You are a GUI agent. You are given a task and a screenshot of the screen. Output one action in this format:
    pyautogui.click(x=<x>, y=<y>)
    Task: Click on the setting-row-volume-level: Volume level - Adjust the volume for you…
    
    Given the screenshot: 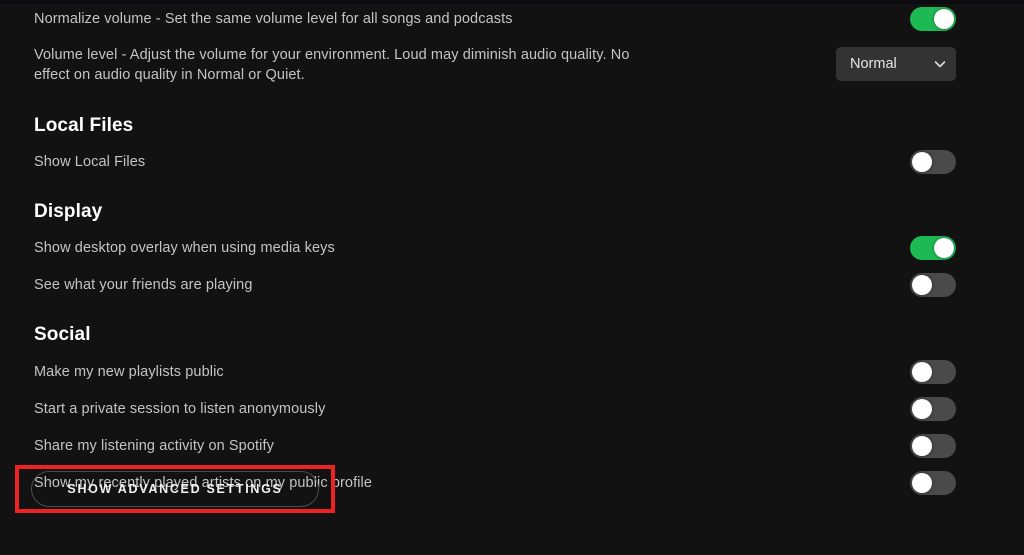 What is the action you would take?
    pyautogui.click(x=512, y=65)
    